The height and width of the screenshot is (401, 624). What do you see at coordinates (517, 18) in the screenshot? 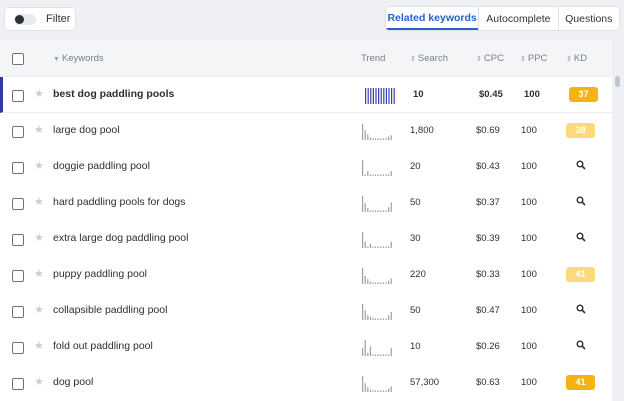
I see `tab-autocomplete: Autocomplete` at bounding box center [517, 18].